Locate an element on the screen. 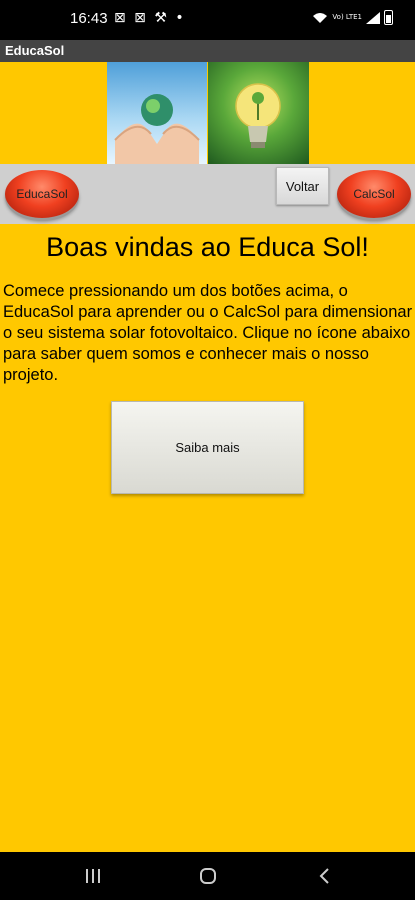 The height and width of the screenshot is (900, 415). recents-icon is located at coordinates (93, 876).